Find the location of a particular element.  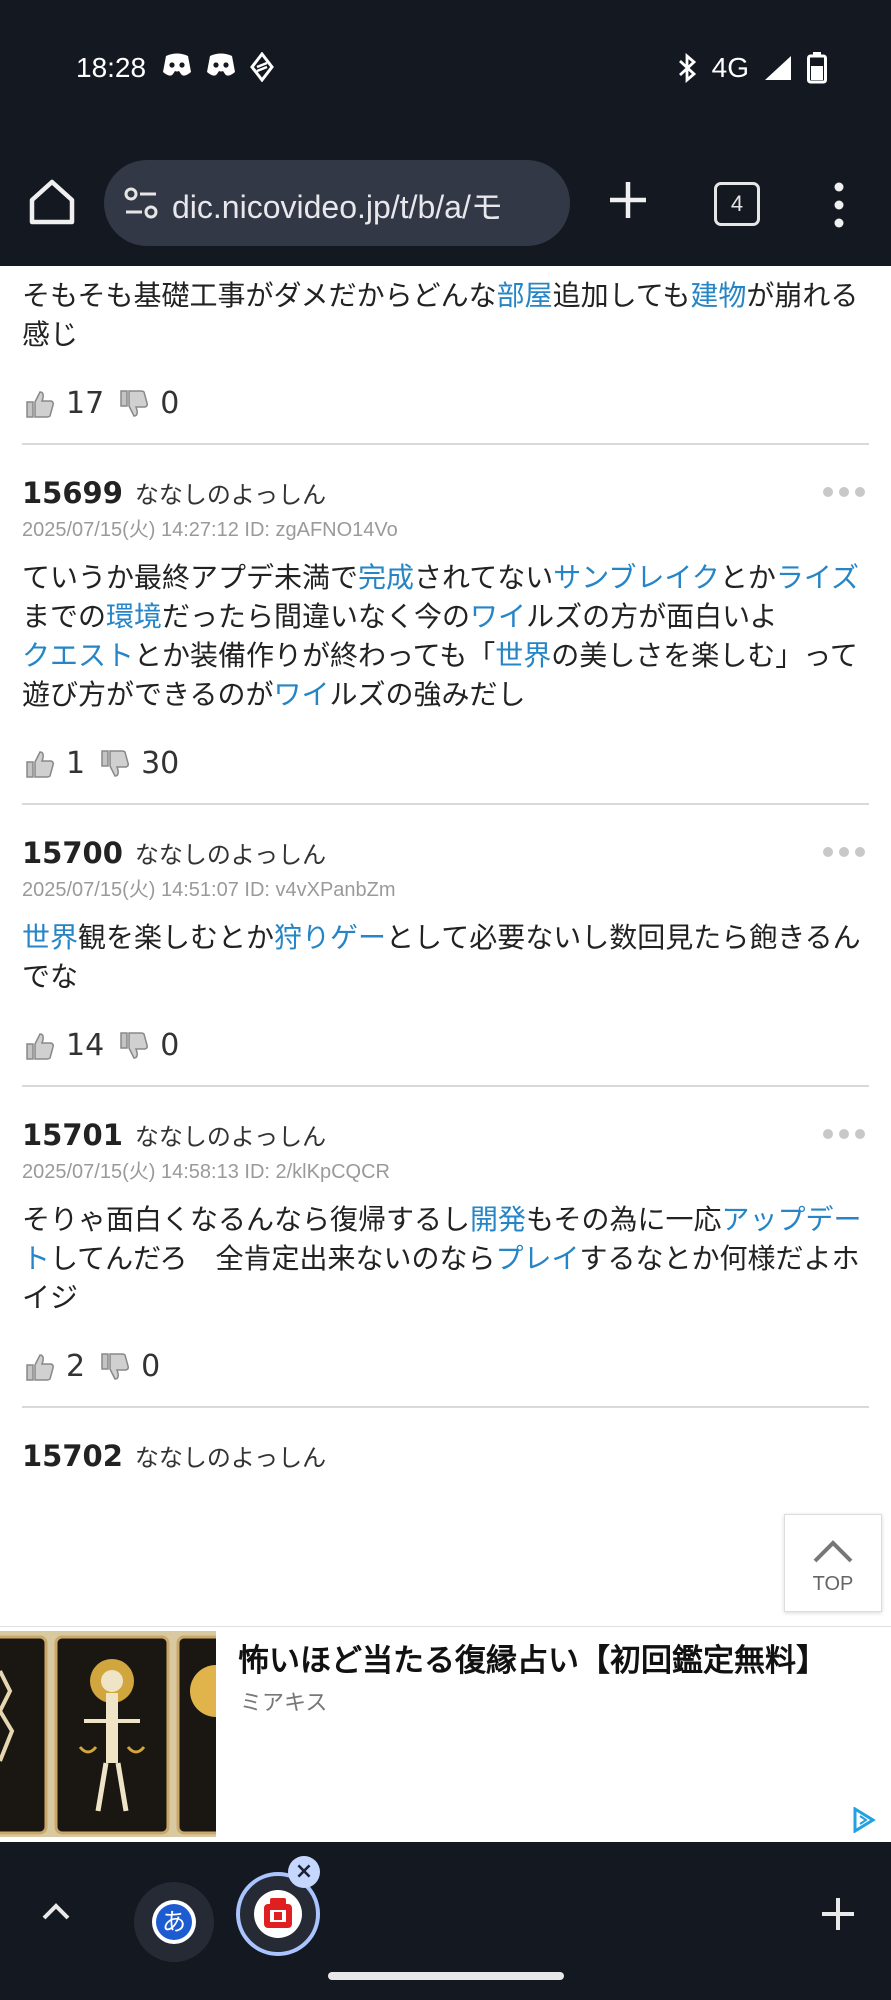

scroll-top-button: TOP is located at coordinates (833, 1563).